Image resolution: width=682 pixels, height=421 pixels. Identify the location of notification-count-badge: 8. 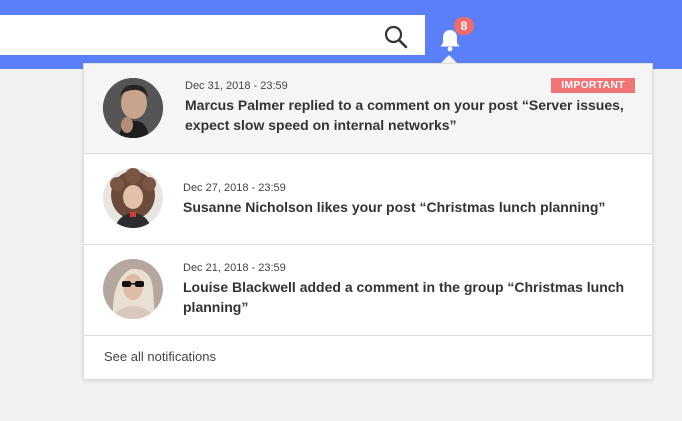
(464, 26).